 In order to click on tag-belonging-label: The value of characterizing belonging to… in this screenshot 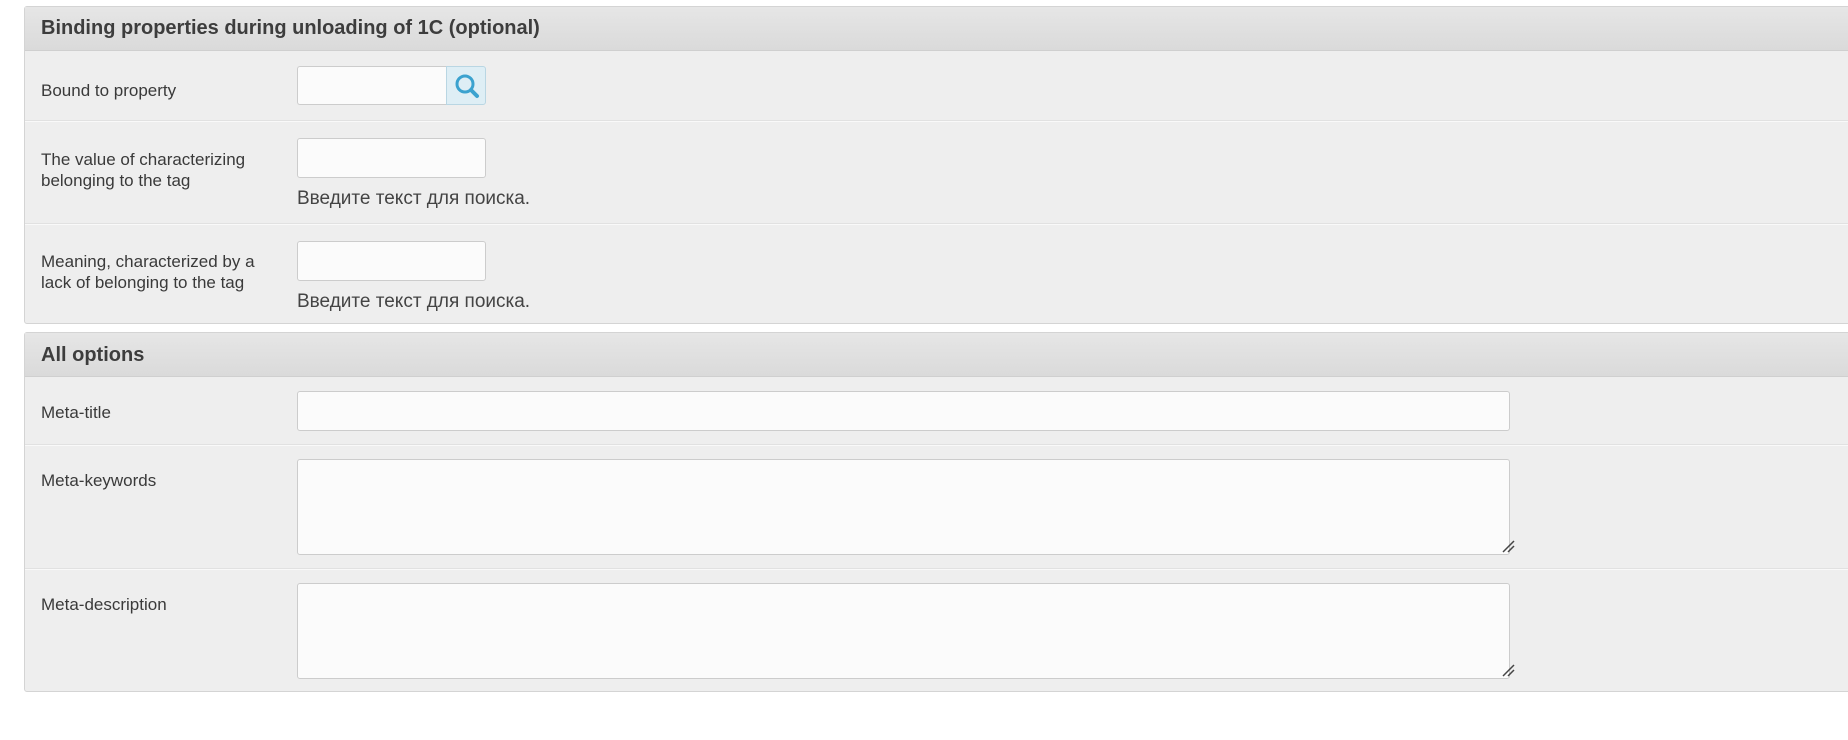, I will do `click(143, 170)`.